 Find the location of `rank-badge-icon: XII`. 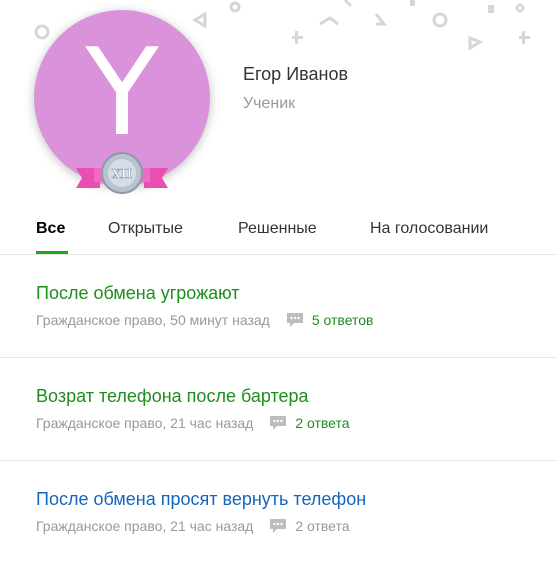

rank-badge-icon: XII is located at coordinates (122, 173).